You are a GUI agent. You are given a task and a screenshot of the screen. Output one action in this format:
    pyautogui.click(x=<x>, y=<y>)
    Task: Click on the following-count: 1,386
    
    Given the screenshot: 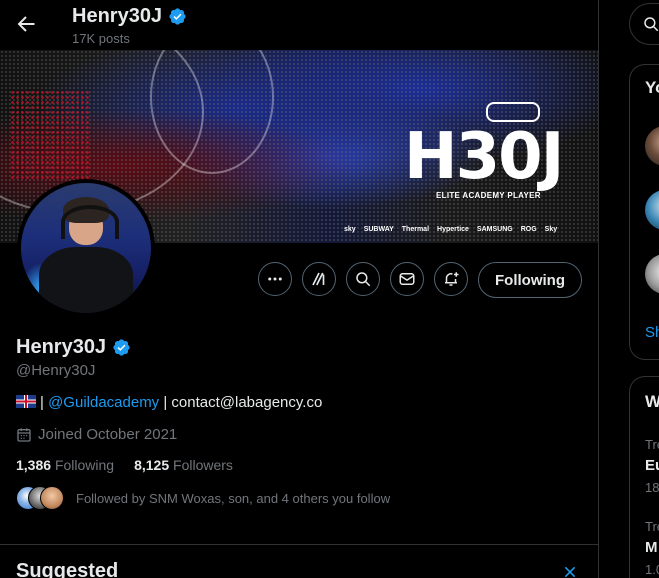 What is the action you would take?
    pyautogui.click(x=34, y=465)
    